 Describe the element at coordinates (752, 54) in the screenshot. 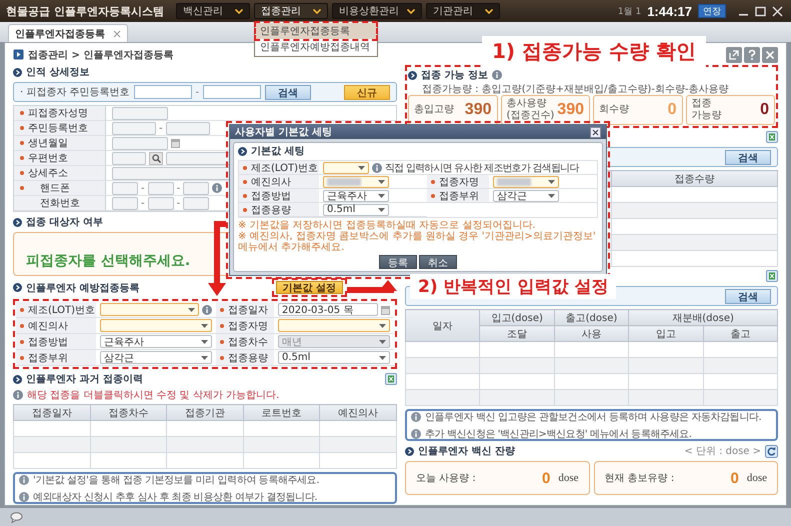

I see `help-icon` at that location.